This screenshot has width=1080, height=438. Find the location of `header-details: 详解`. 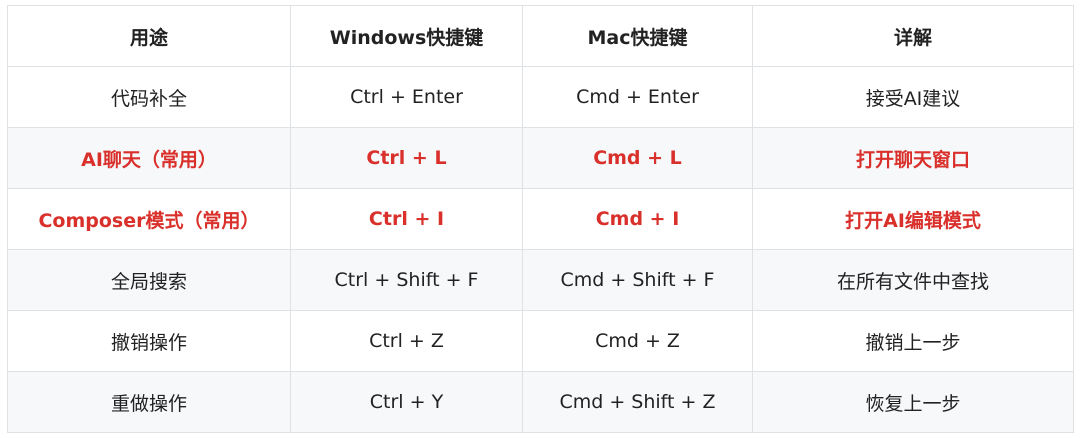

header-details: 详解 is located at coordinates (913, 36).